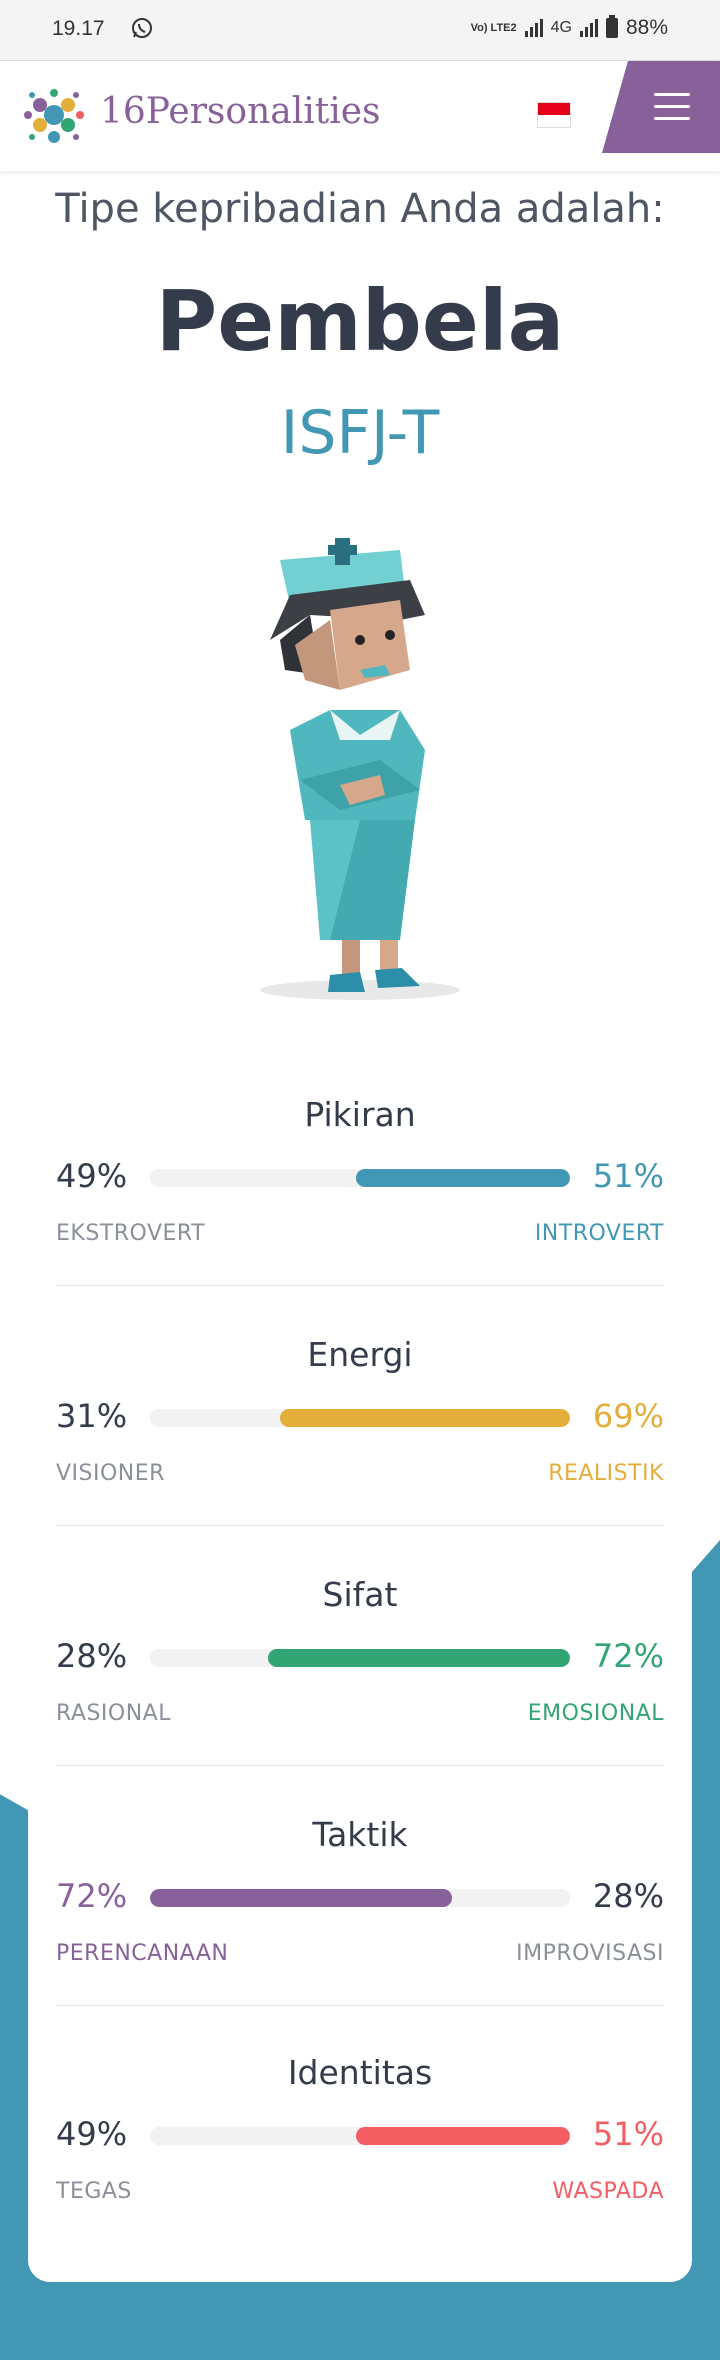 This screenshot has width=720, height=2360. What do you see at coordinates (628, 1416) in the screenshot?
I see `trait-right-percent: 69%` at bounding box center [628, 1416].